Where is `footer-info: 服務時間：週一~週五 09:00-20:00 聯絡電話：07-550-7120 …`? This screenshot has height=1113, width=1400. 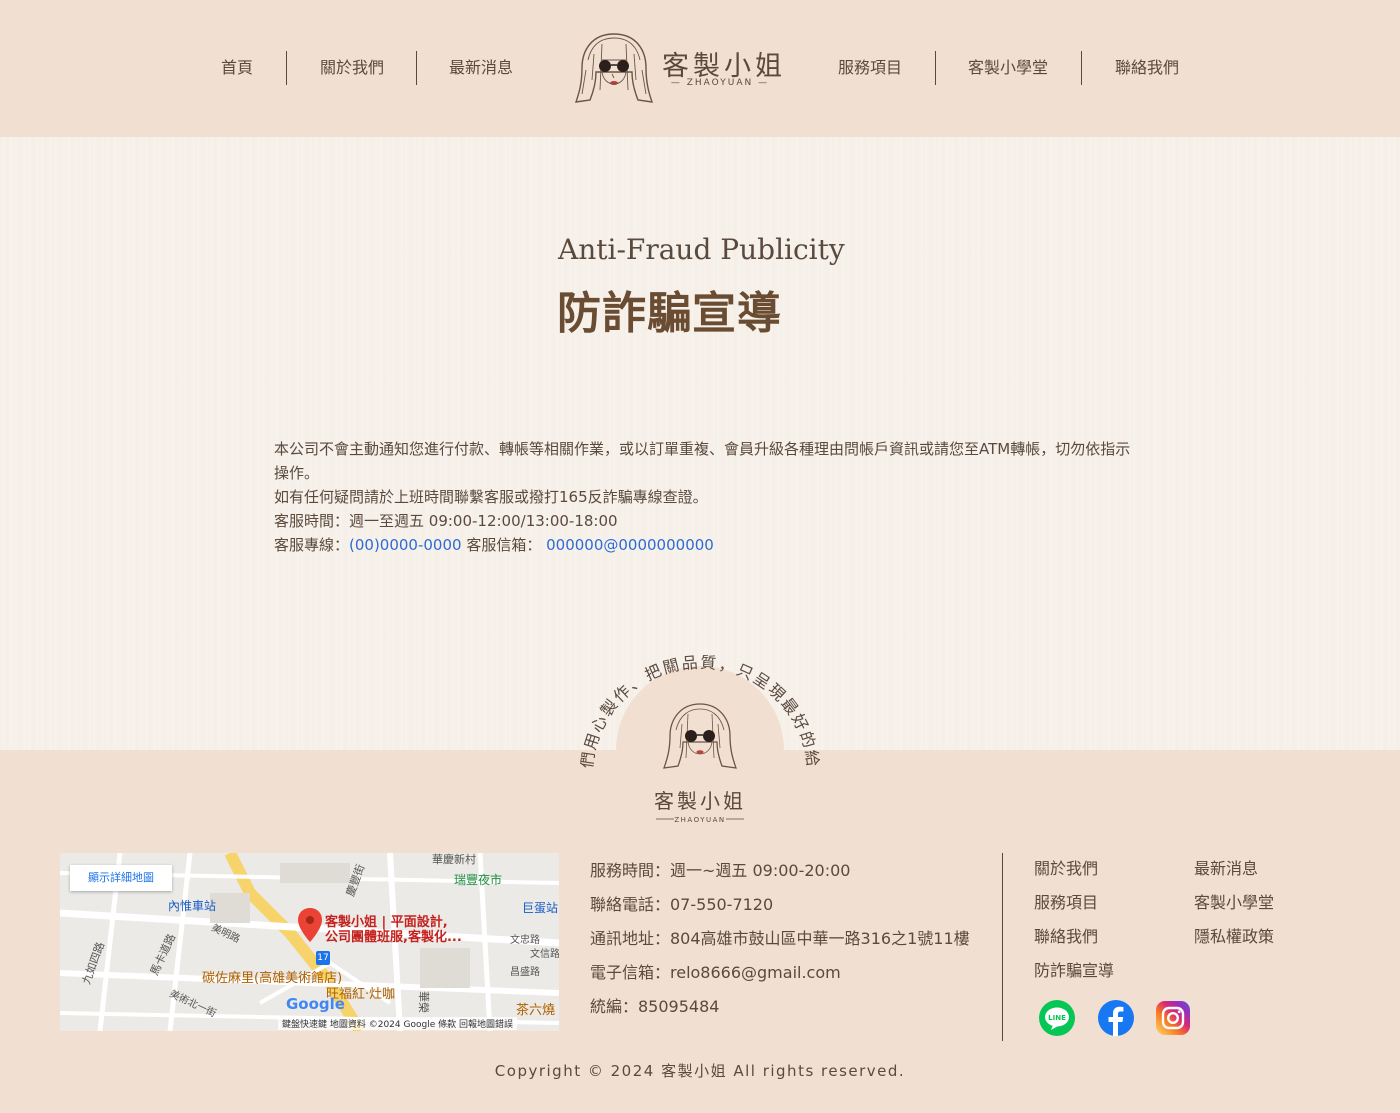 footer-info: 服務時間：週一~週五 09:00-20:00 聯絡電話：07-550-7120 … is located at coordinates (780, 939).